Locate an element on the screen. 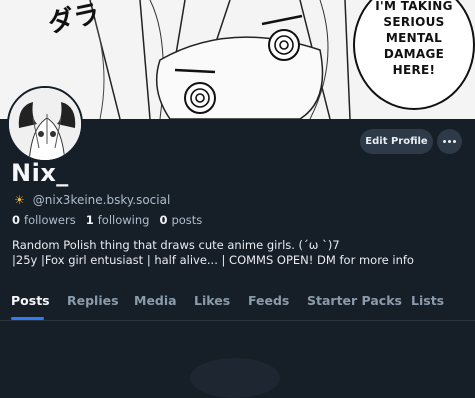 Image resolution: width=475 pixels, height=398 pixels. avatar is located at coordinates (45, 124).